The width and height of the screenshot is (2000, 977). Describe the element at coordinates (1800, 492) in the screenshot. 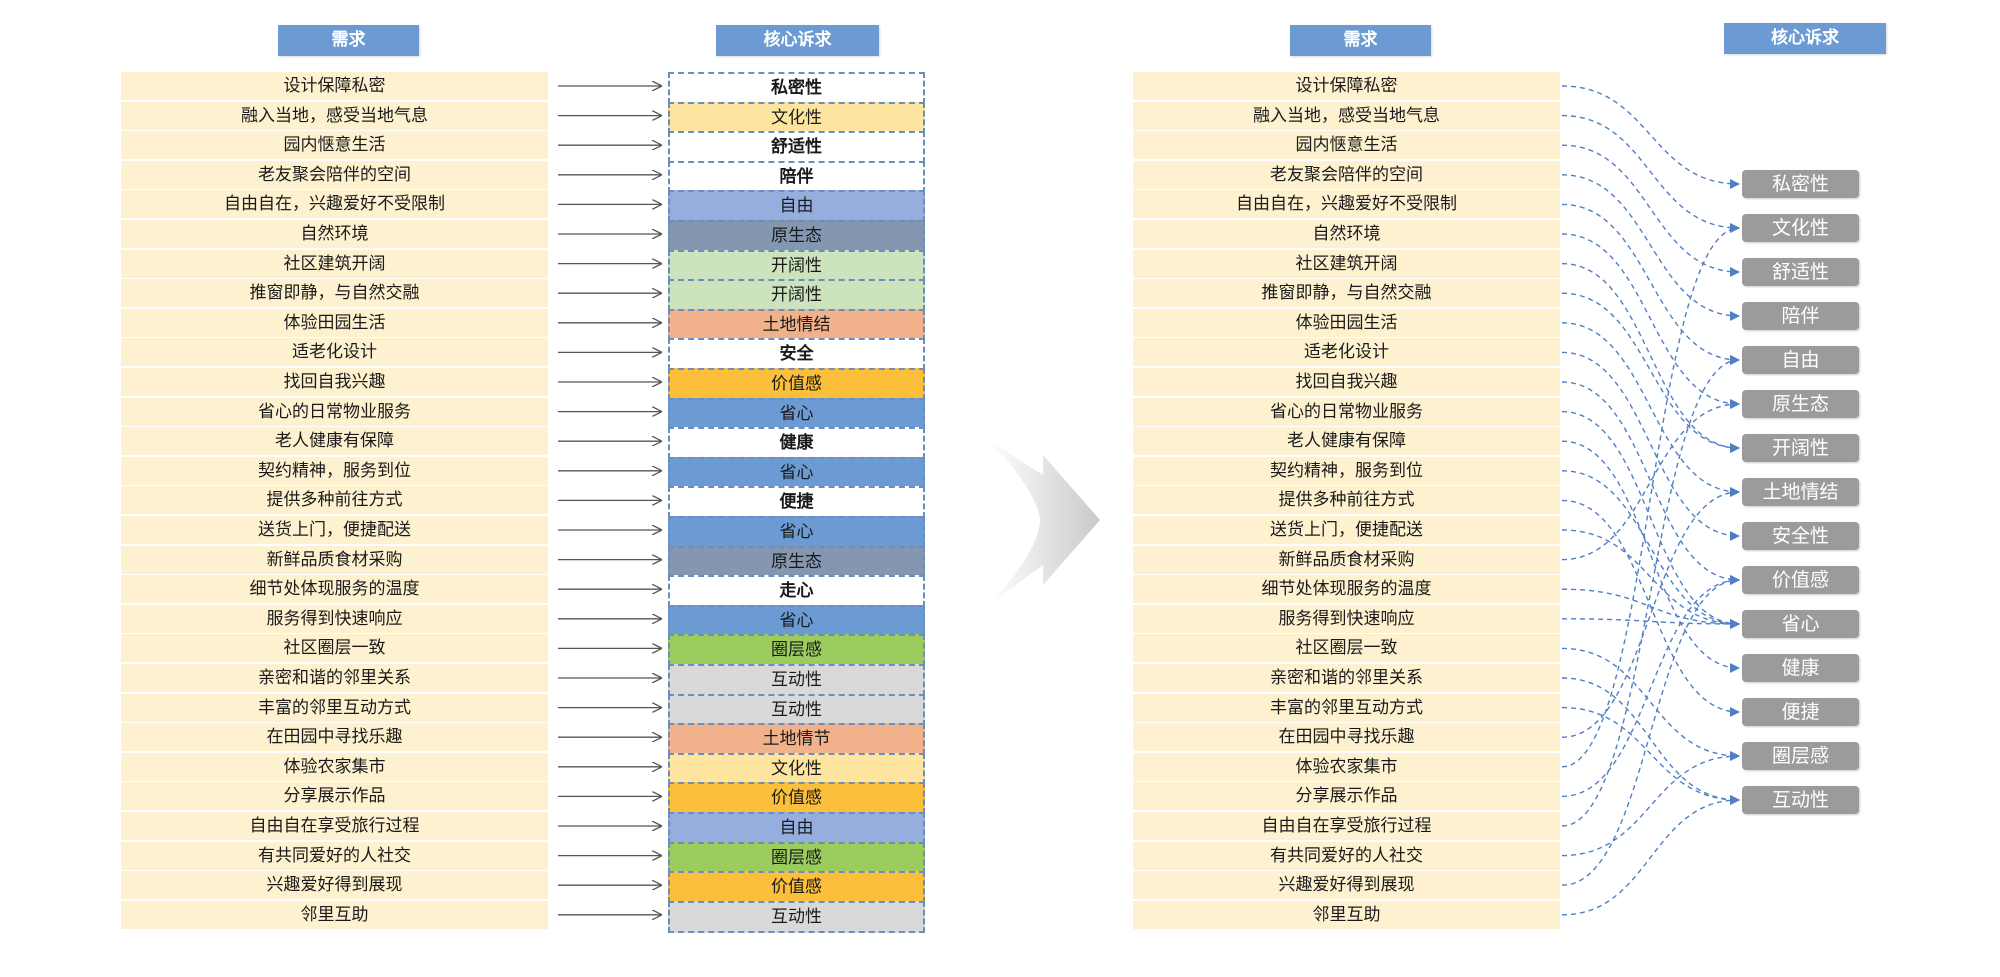

I see `core-category-pill: 土地情结` at that location.